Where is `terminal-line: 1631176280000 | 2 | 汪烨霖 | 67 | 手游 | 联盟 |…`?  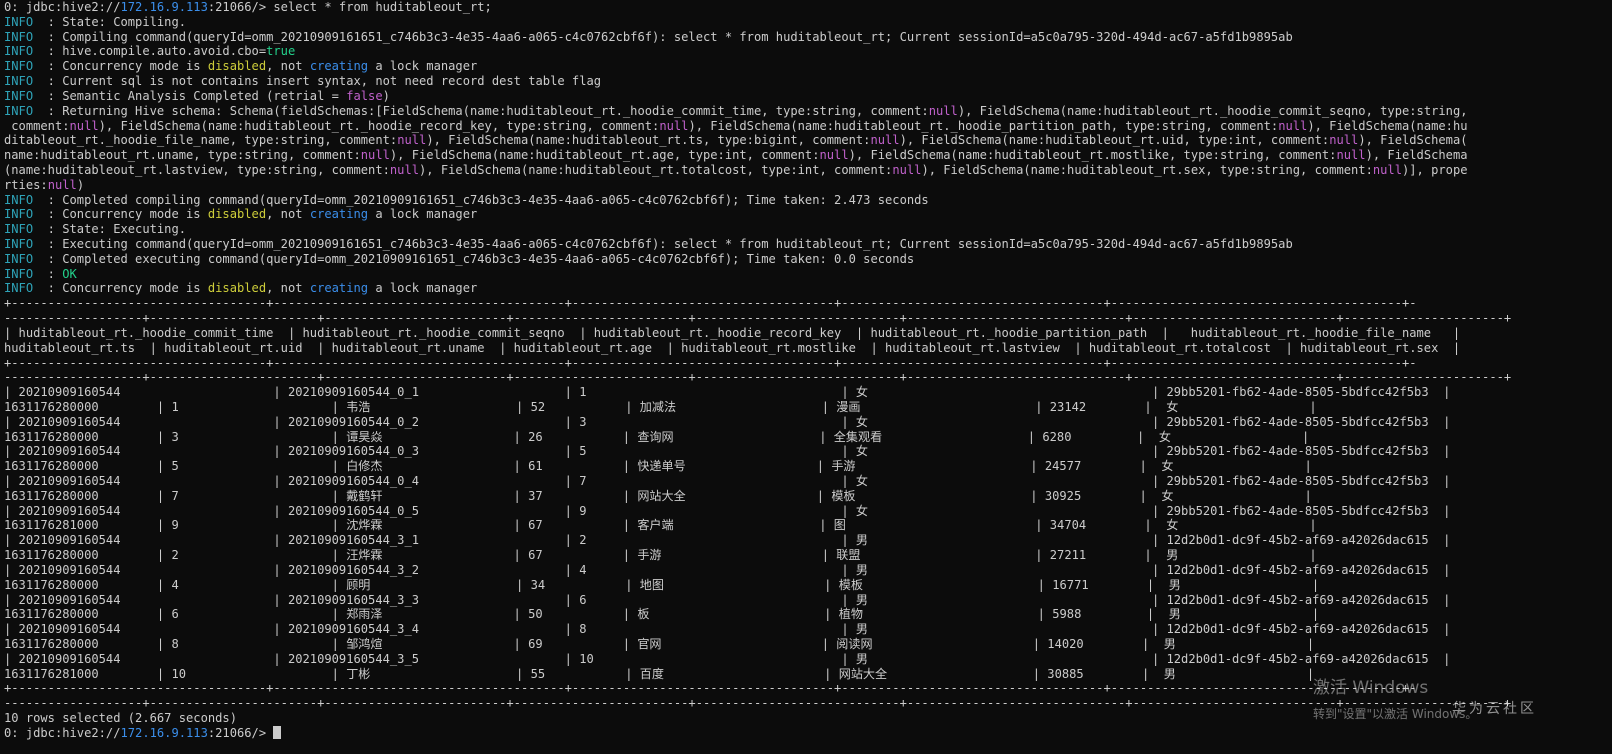
terminal-line: 1631176280000 | 2 | 汪烨霖 | 67 | 手游 | 联盟 |… is located at coordinates (806, 555).